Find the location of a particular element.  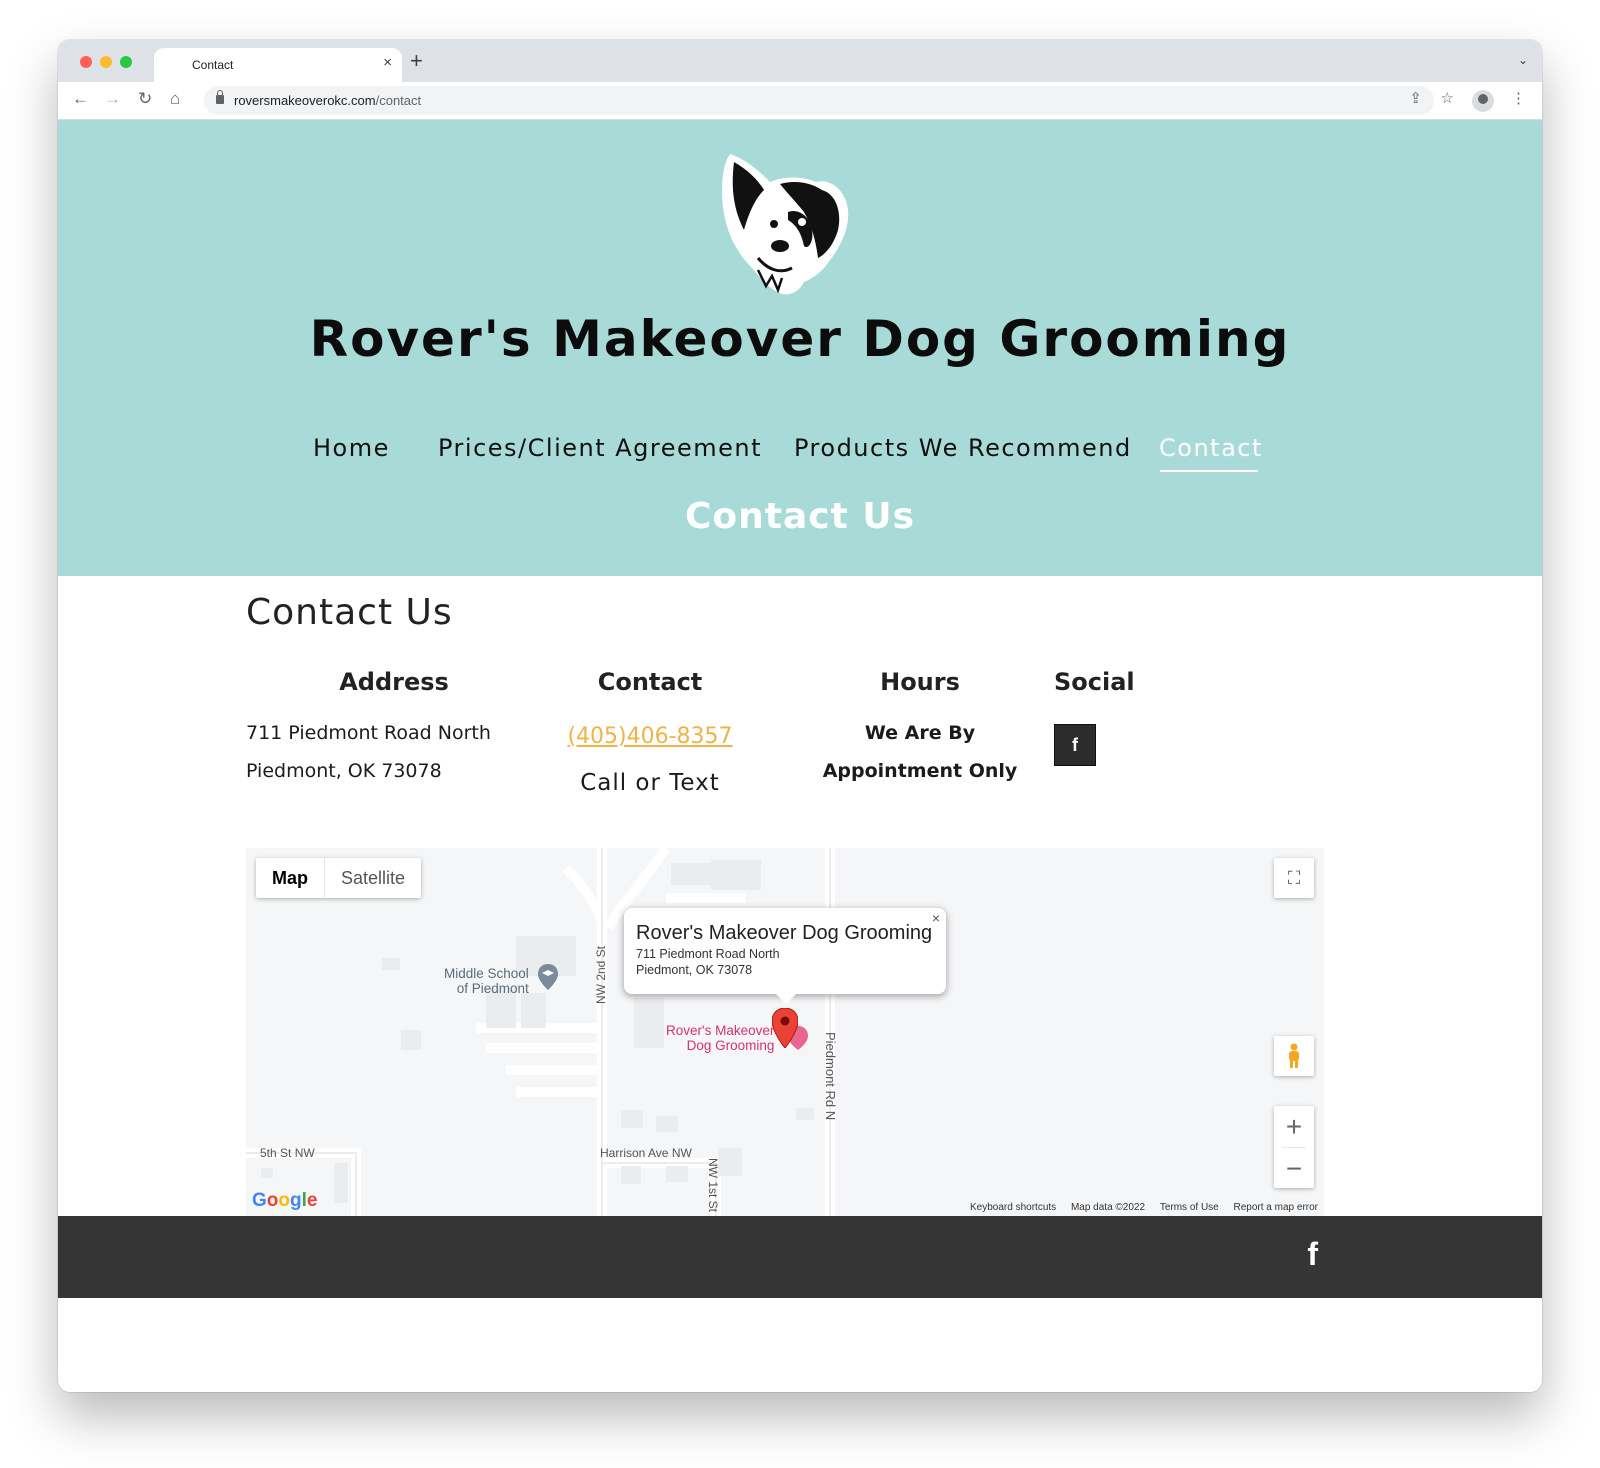

maximize-window-button is located at coordinates (126, 62).